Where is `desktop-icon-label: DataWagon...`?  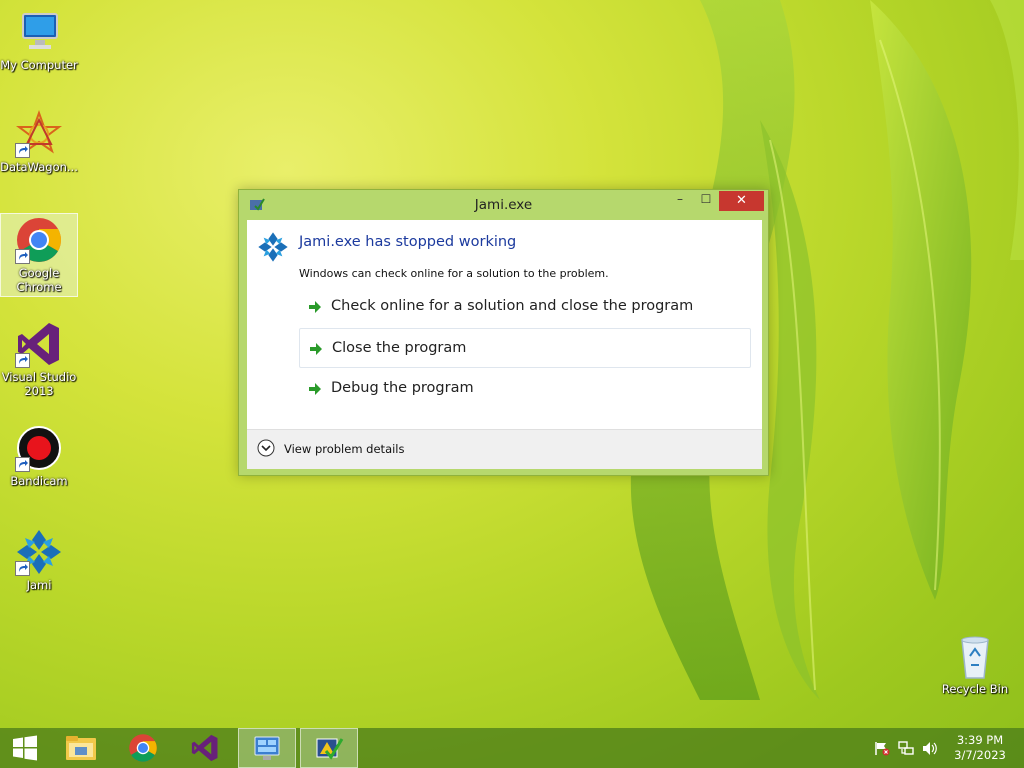
desktop-icon-label: DataWagon... is located at coordinates (39, 167).